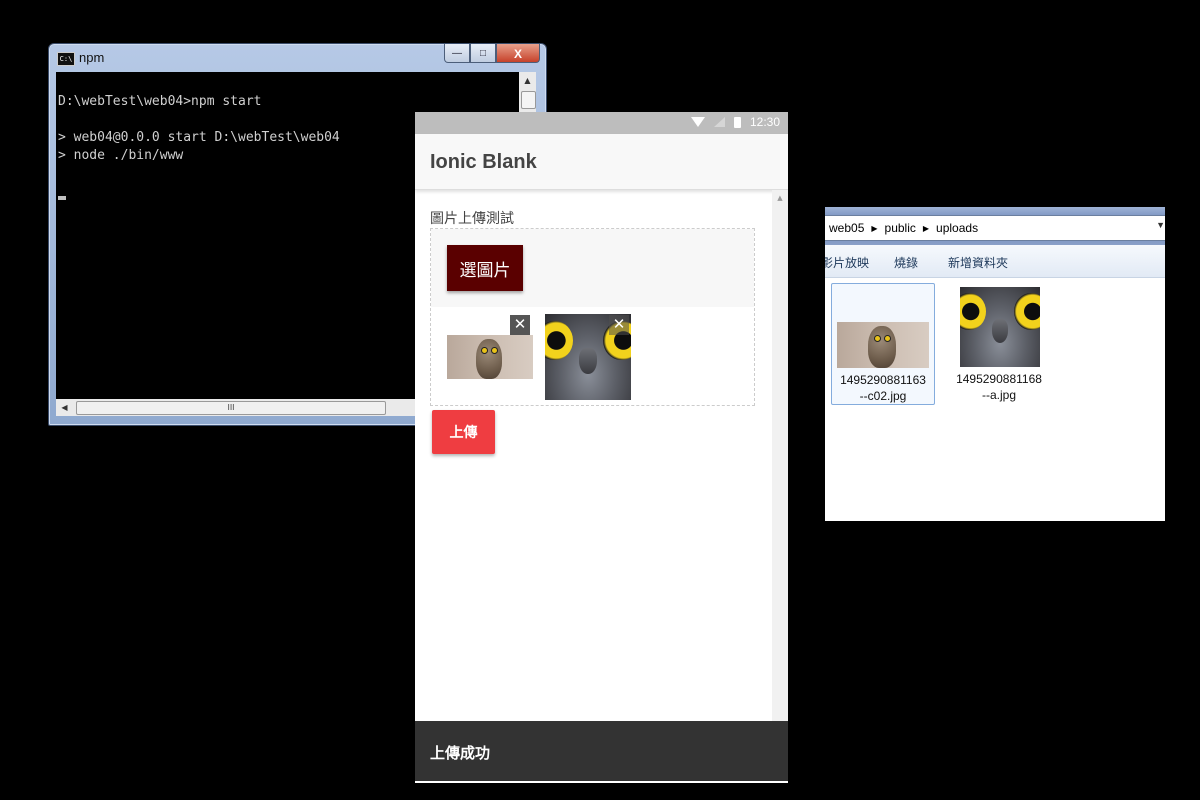 The image size is (1200, 800). I want to click on wifi-icon, so click(697, 122).